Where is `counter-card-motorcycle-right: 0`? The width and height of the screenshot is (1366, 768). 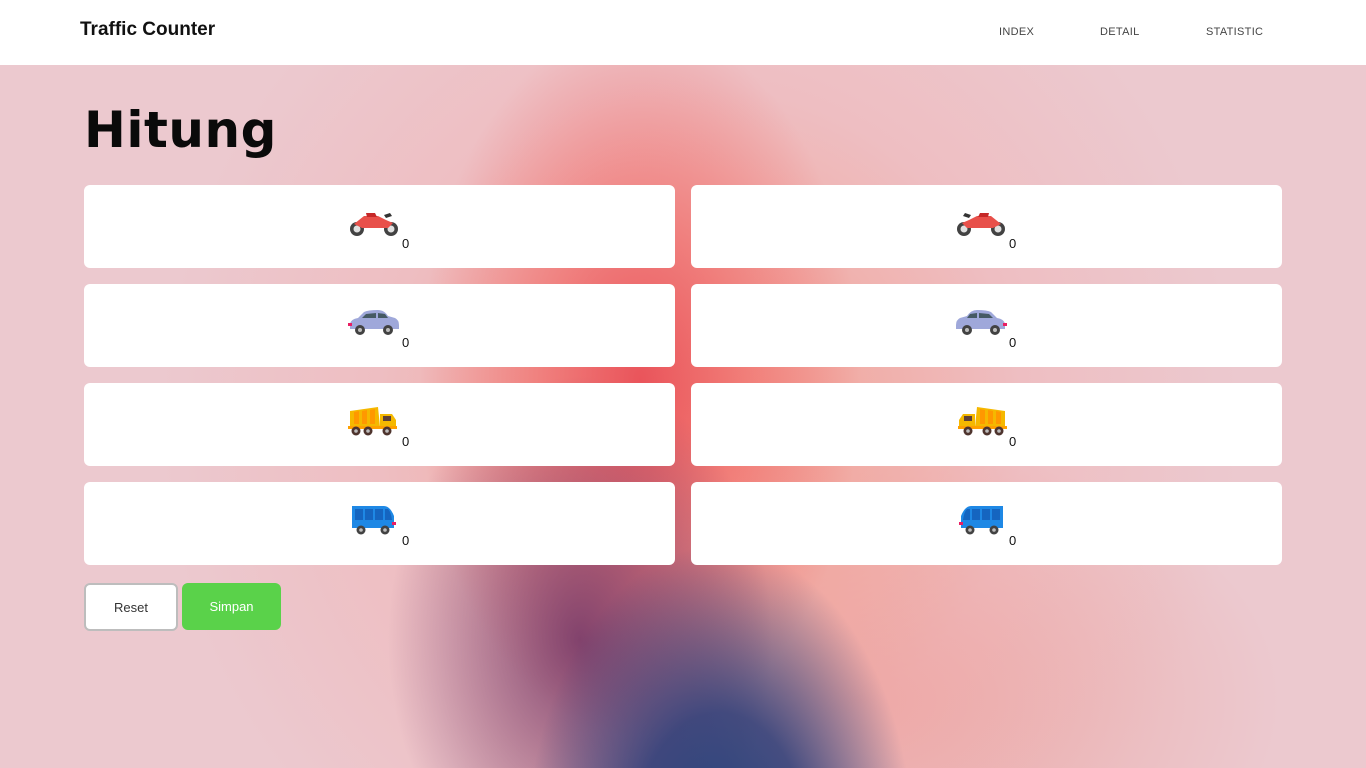
counter-card-motorcycle-right: 0 is located at coordinates (986, 226).